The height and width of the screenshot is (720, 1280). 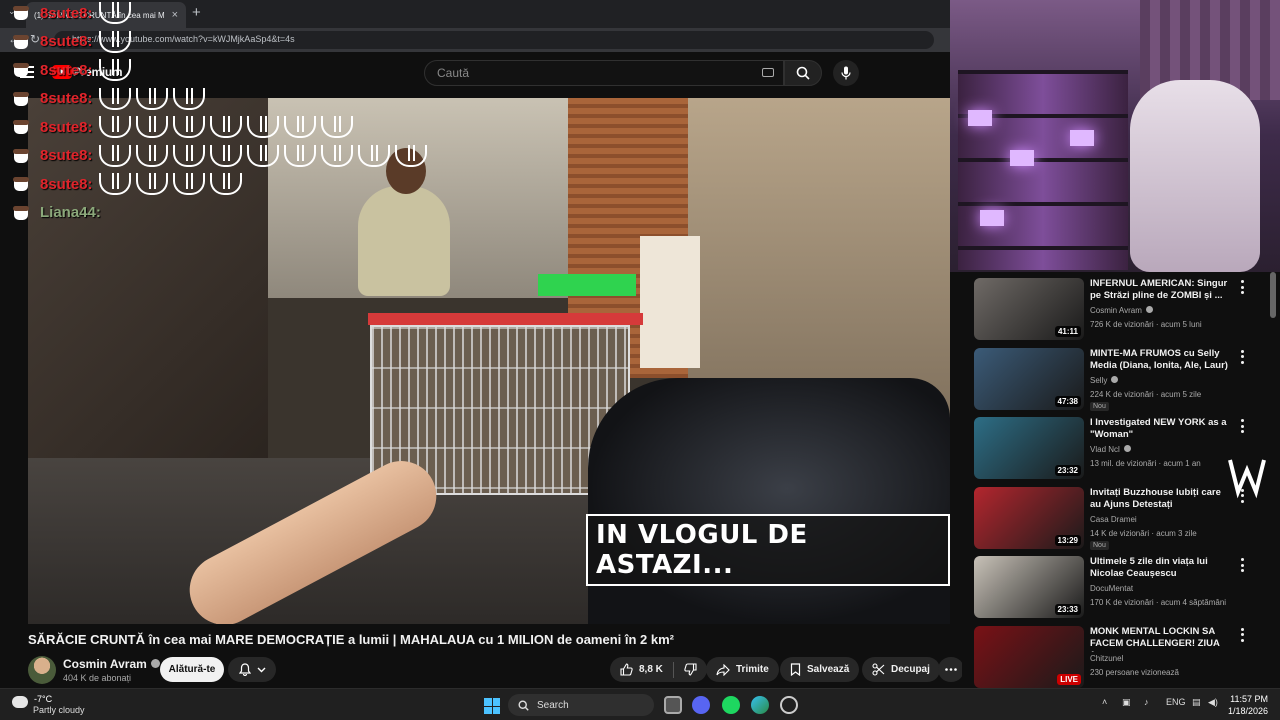 What do you see at coordinates (1146, 702) in the screenshot?
I see `microphone-tray-icon: ♪` at bounding box center [1146, 702].